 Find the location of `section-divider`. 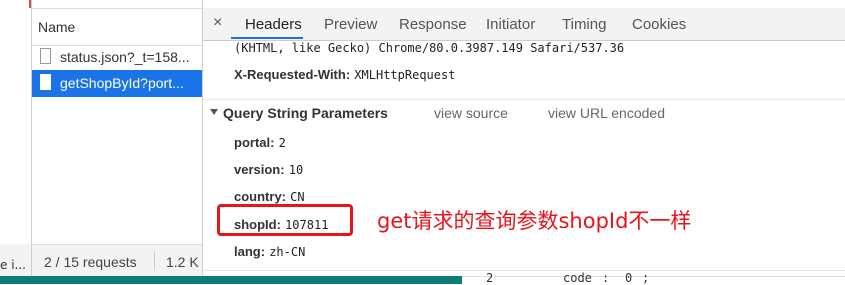

section-divider is located at coordinates (524, 270).